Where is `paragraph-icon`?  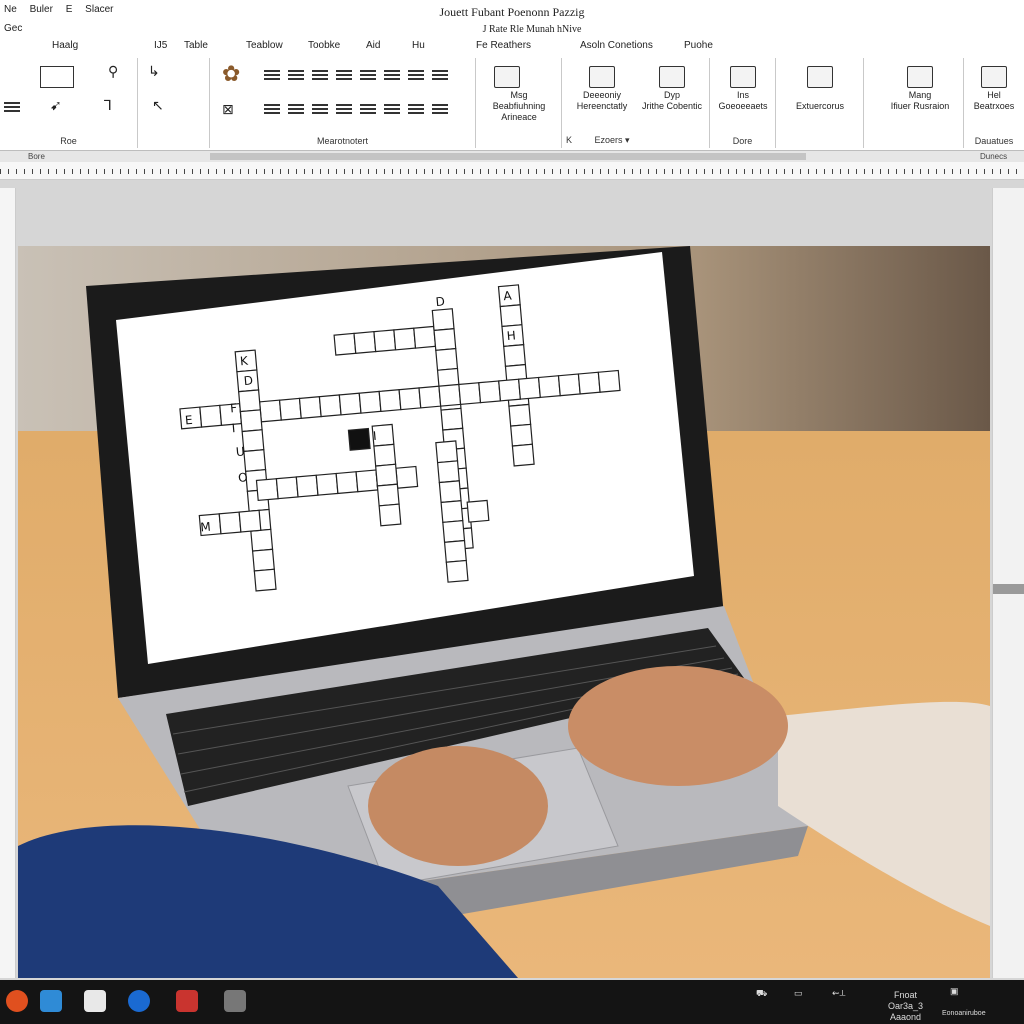 paragraph-icon is located at coordinates (392, 110).